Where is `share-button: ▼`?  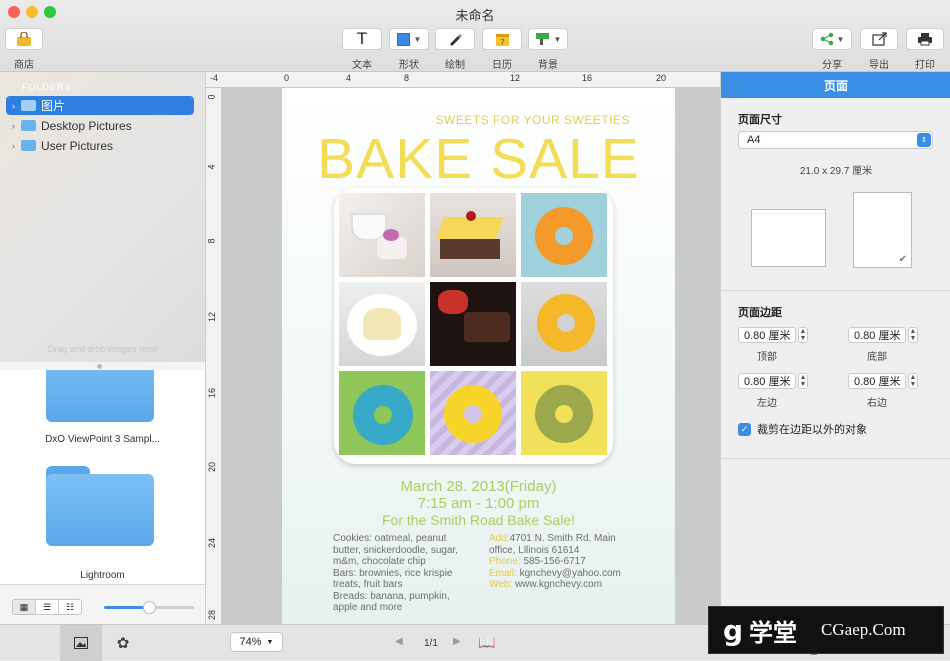 share-button: ▼ is located at coordinates (832, 39).